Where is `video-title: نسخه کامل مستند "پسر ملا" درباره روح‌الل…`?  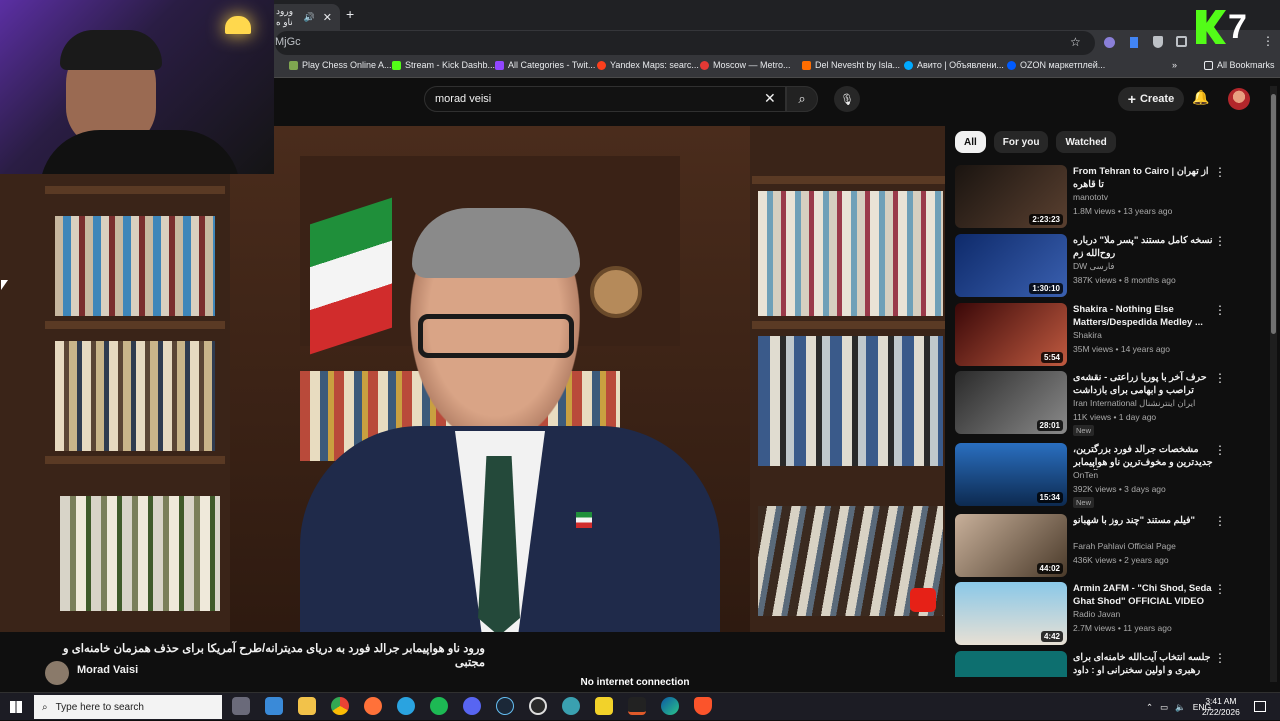
video-title: نسخه کامل مستند "پسر ملا" درباره روح‌الل… is located at coordinates (1144, 247).